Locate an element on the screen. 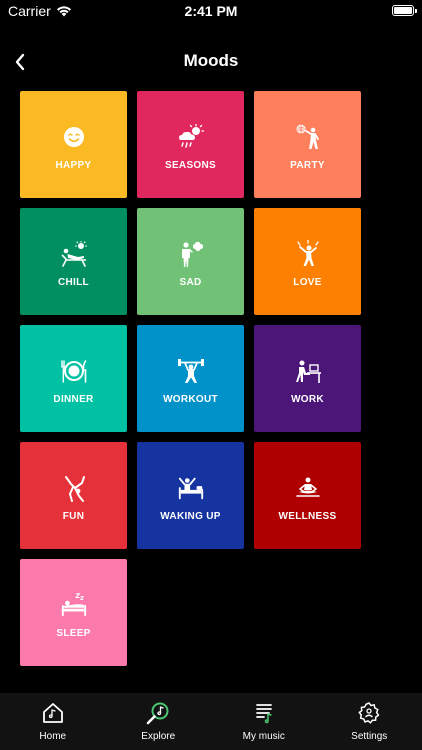  tab-home: Home is located at coordinates (53, 721).